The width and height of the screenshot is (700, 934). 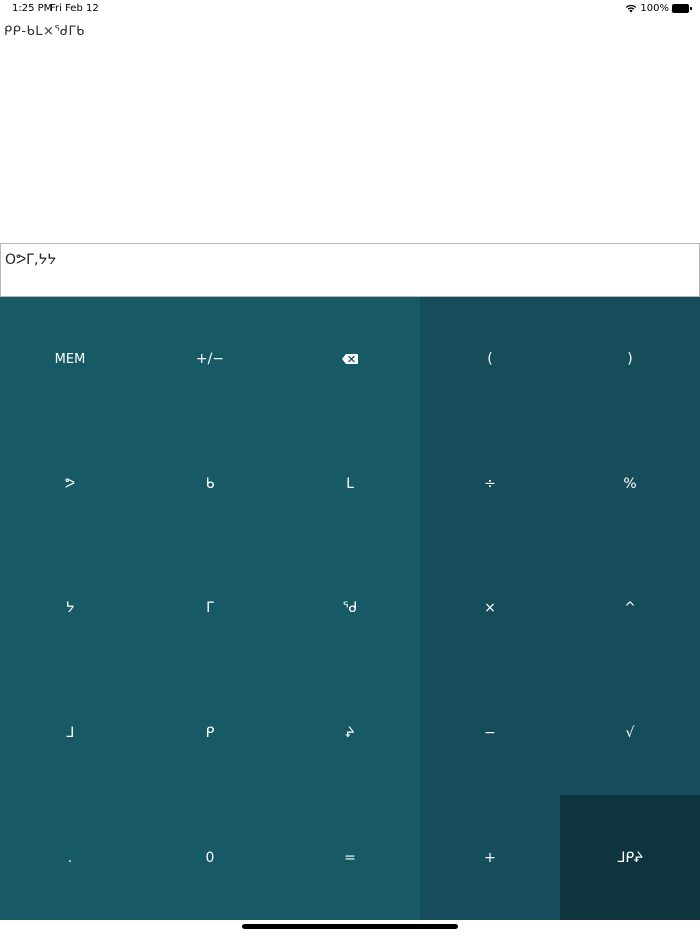 I want to click on sqrt-button: √, so click(x=630, y=733).